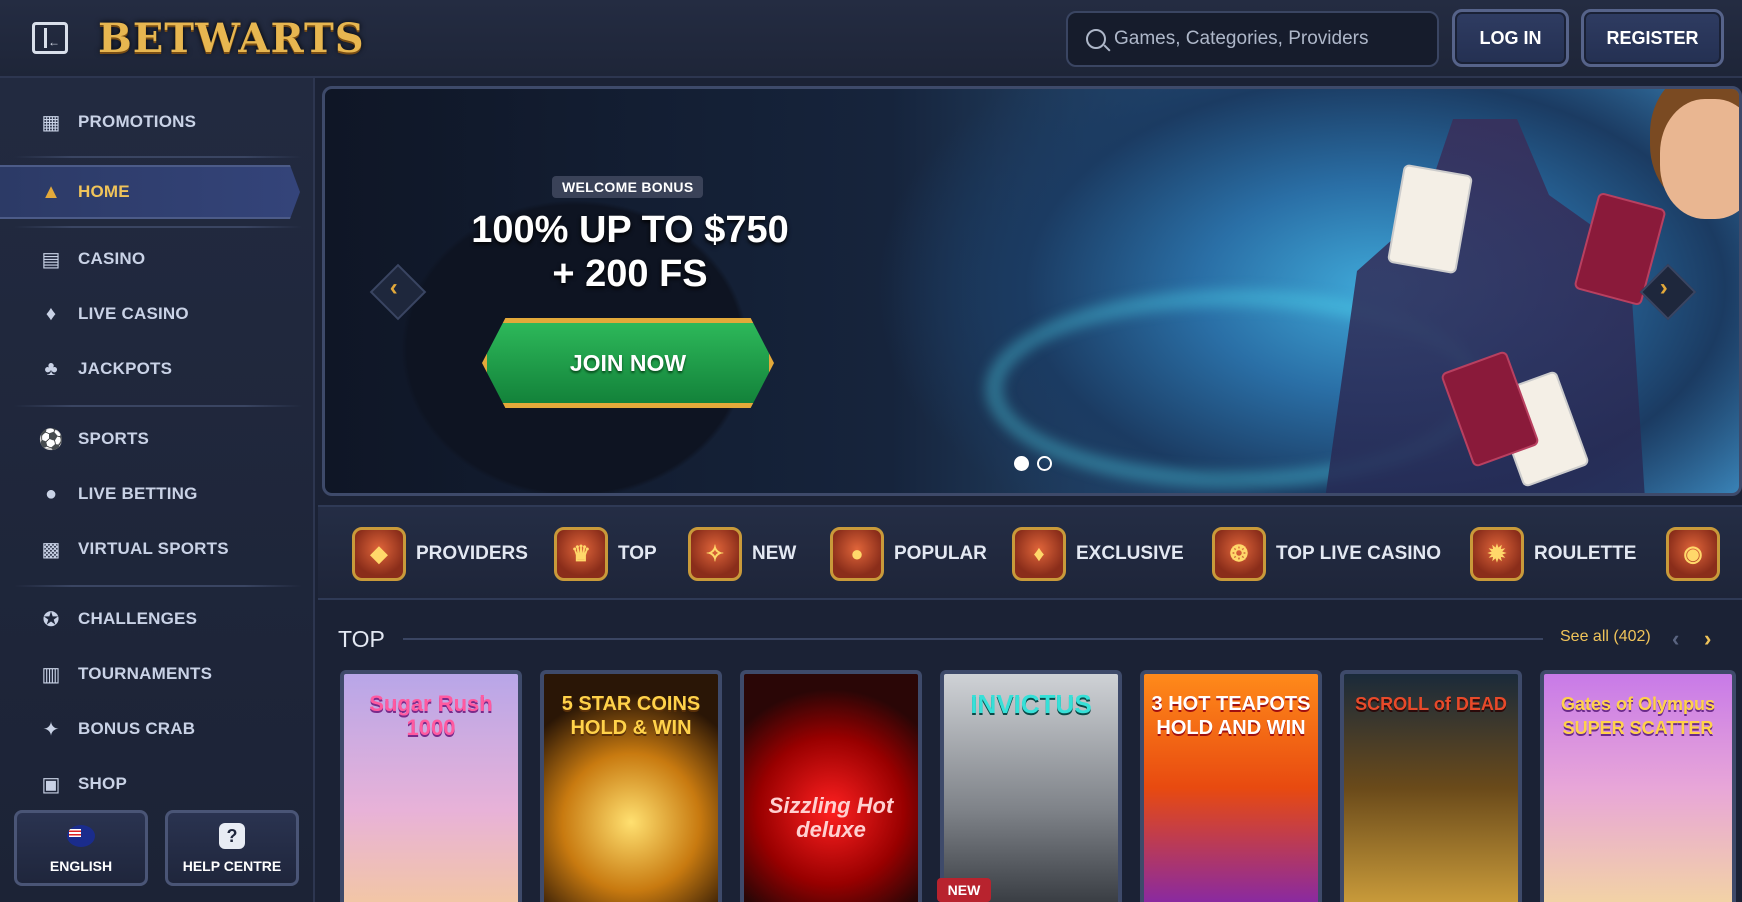 The width and height of the screenshot is (1742, 902). Describe the element at coordinates (1638, 716) in the screenshot. I see `game-title: Gates of Olympus SUPER SCATTER` at that location.